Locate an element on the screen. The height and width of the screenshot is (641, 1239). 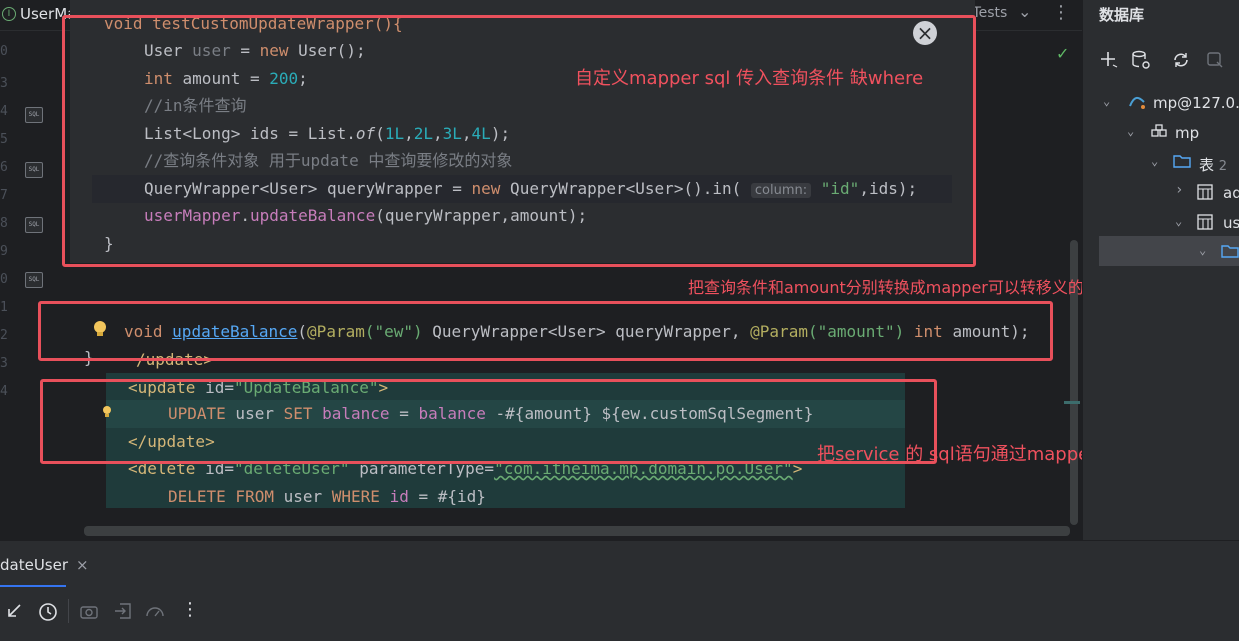
xml-line: DELETE FROM user WHERE id = #{id} is located at coordinates (327, 497).